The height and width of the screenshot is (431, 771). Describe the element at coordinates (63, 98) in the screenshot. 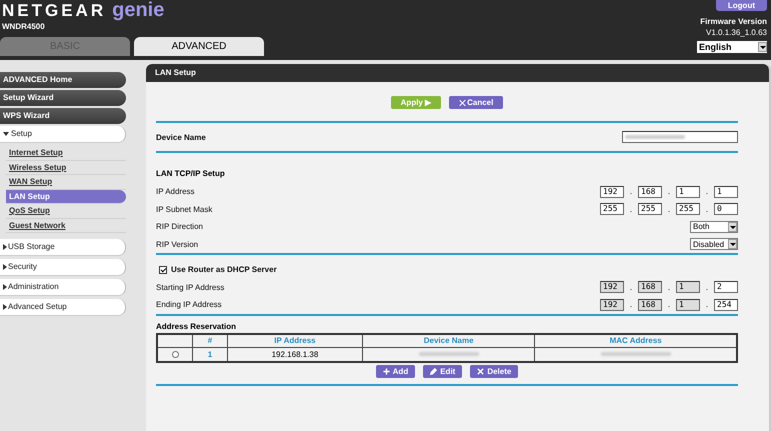

I see `sidebar-button: Setup Wizard` at that location.